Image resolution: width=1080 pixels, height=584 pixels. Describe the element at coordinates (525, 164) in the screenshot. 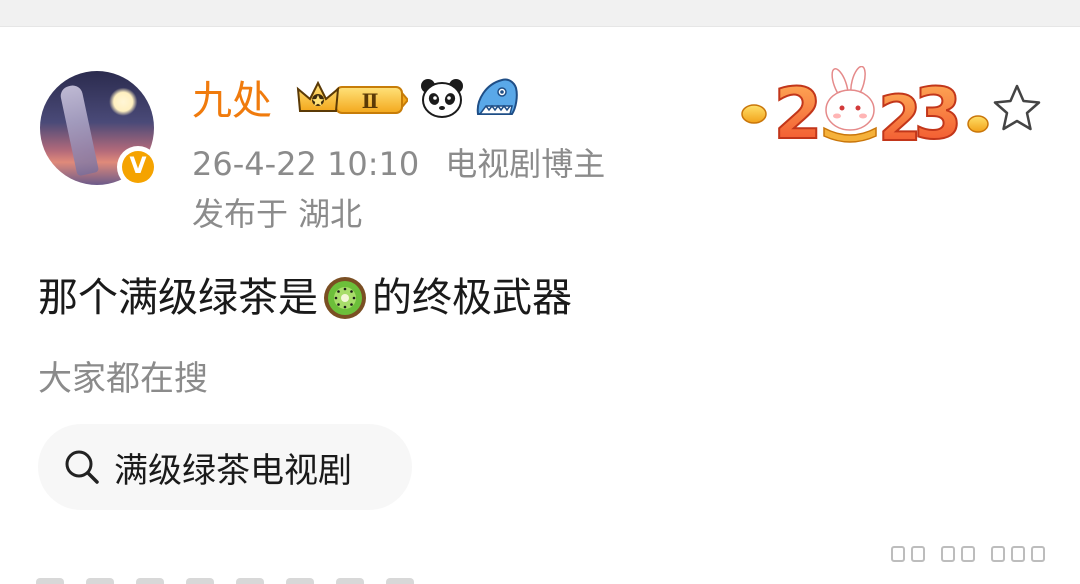

I see `author-role: 电视剧博主` at that location.